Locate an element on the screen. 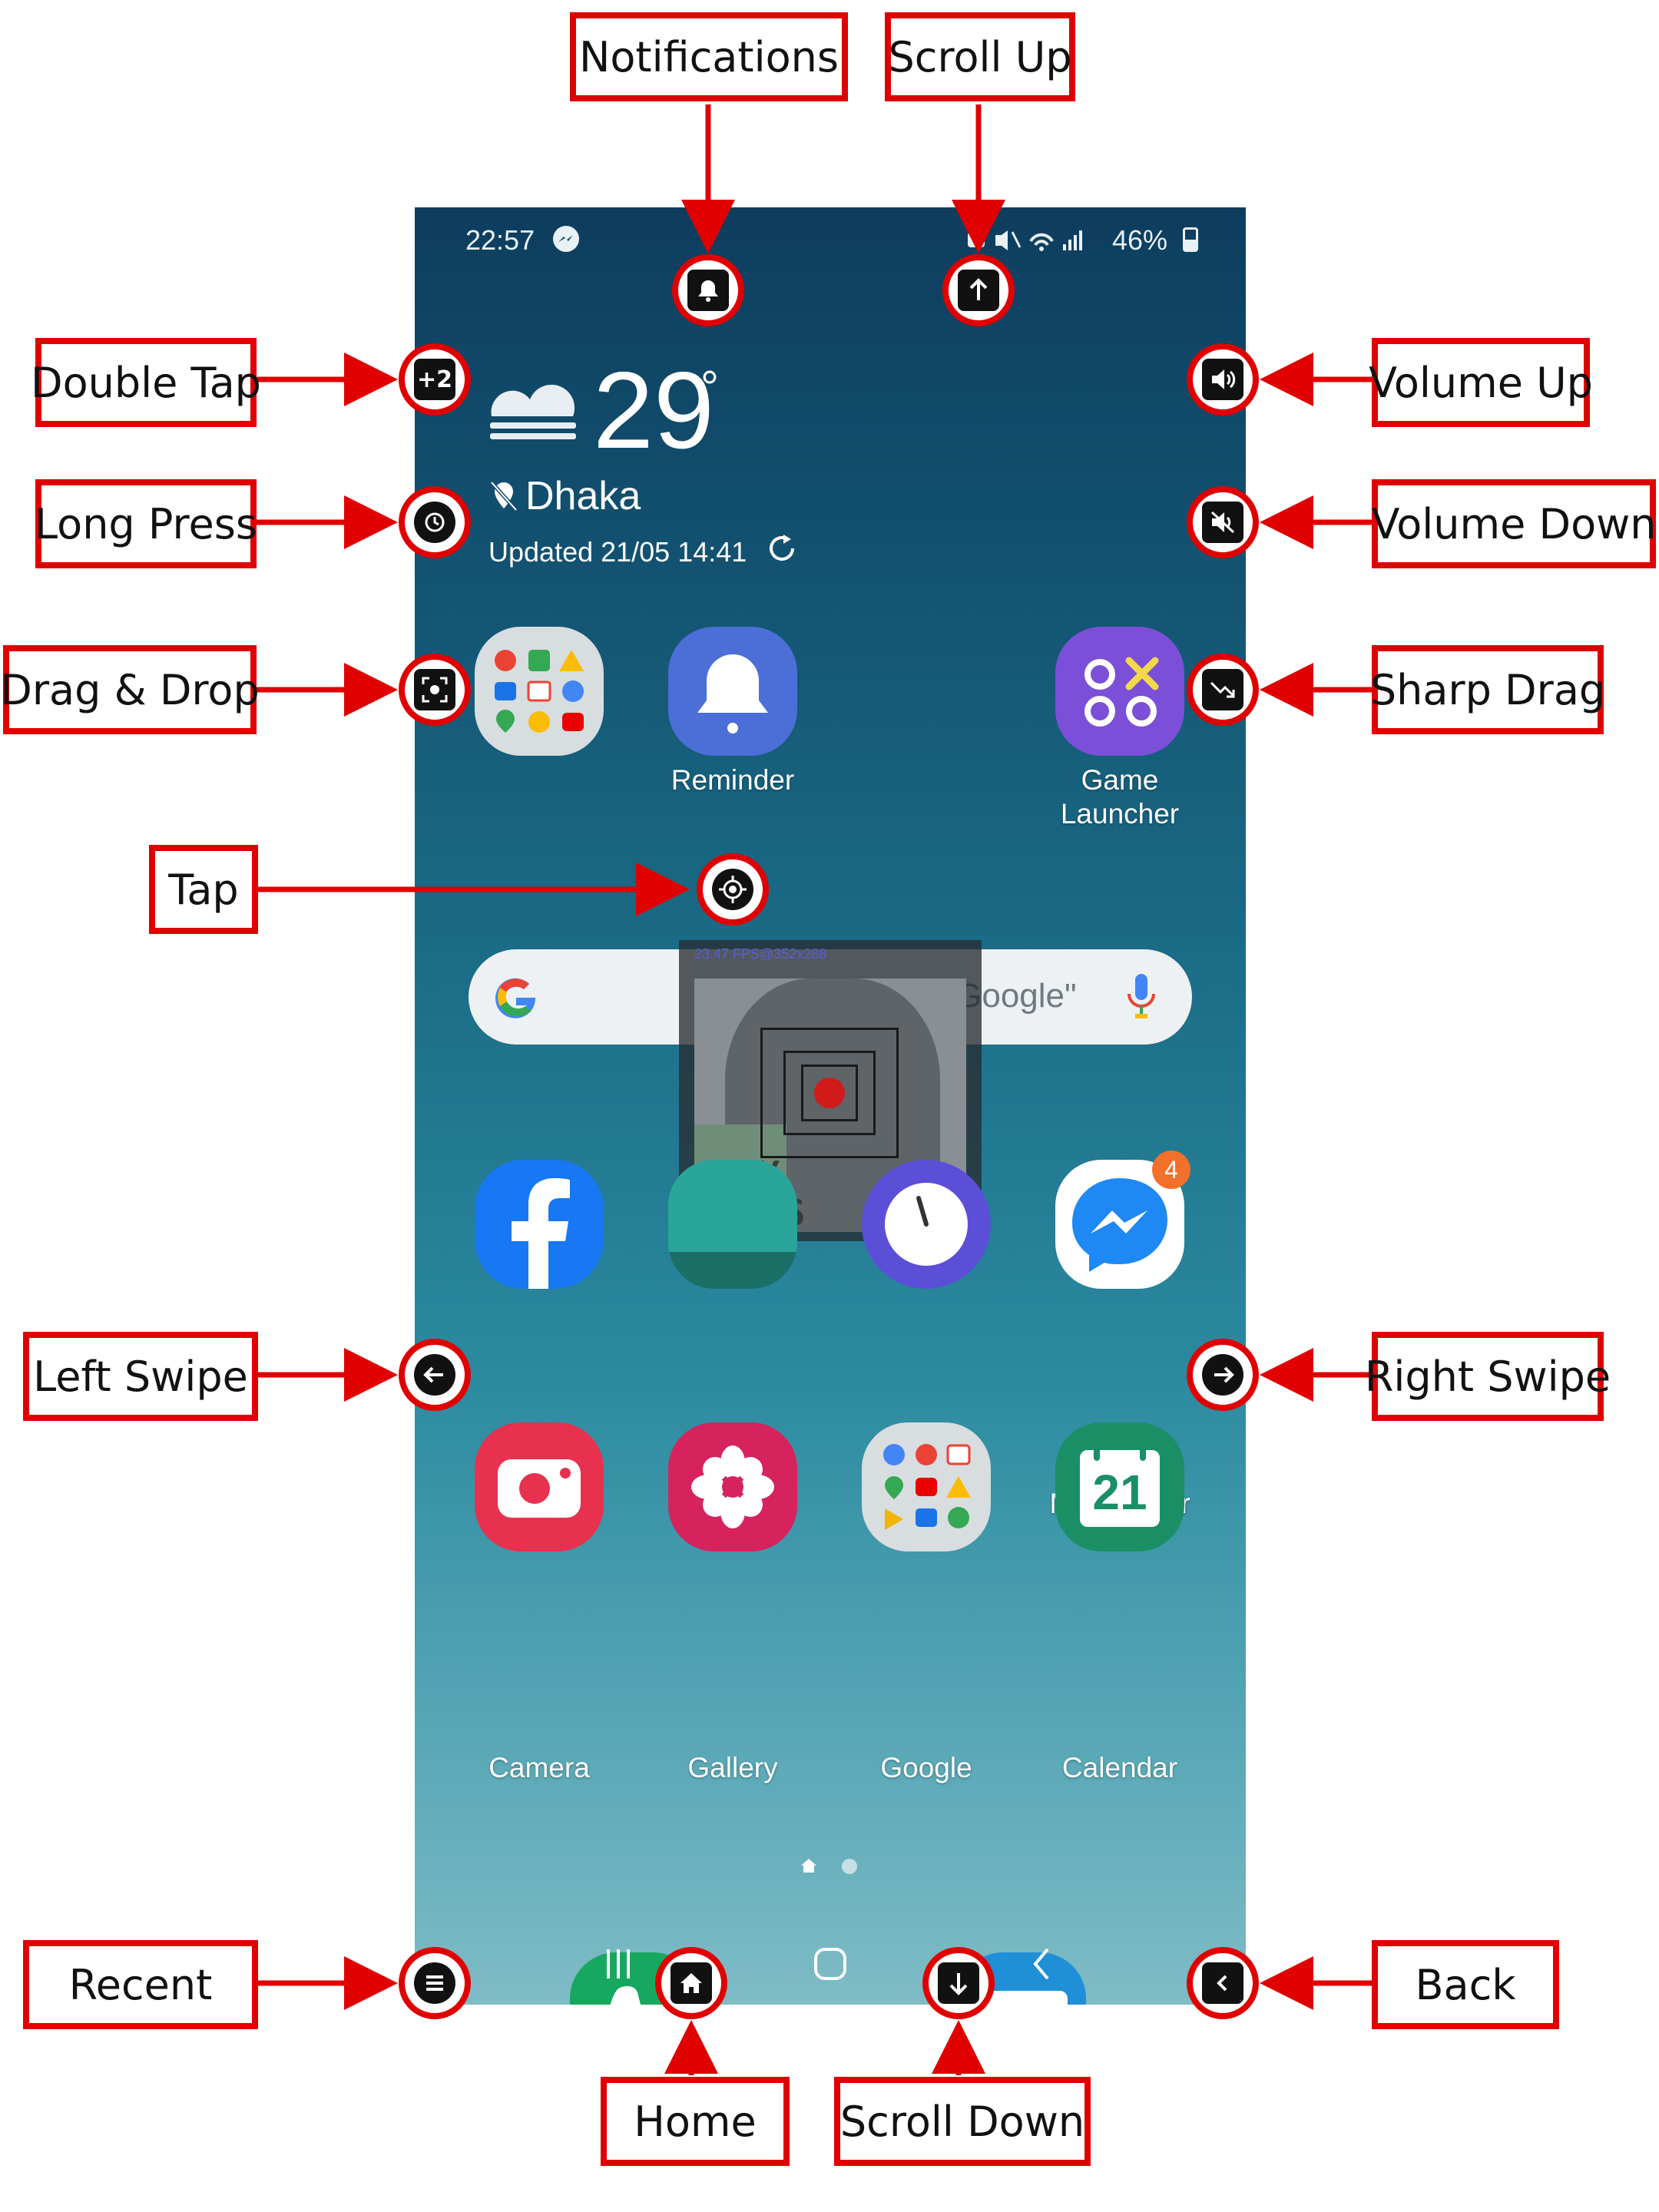  long-press-marker is located at coordinates (435, 522).